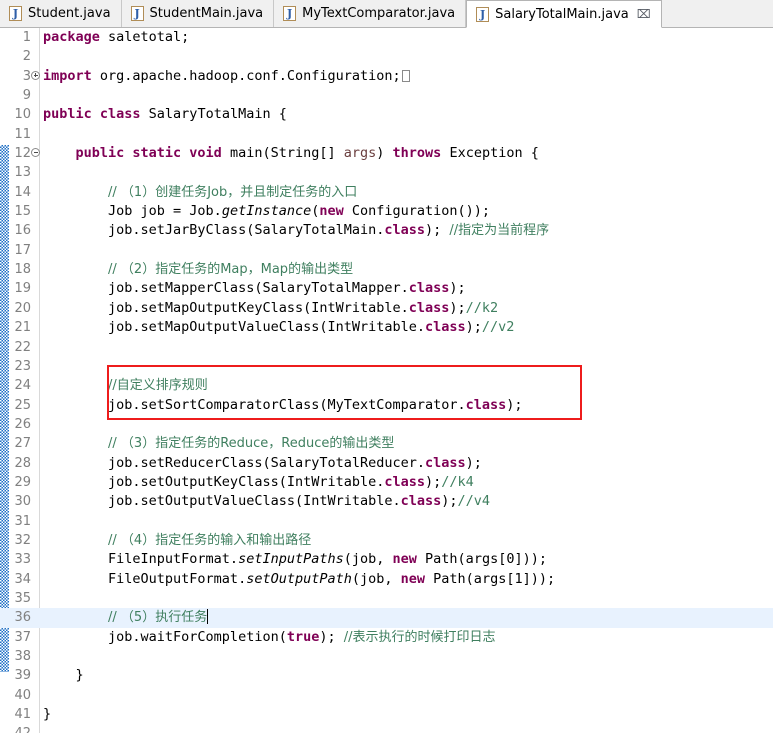 The image size is (773, 733). I want to click on editor-tab-student-java: Student.java, so click(61, 13).